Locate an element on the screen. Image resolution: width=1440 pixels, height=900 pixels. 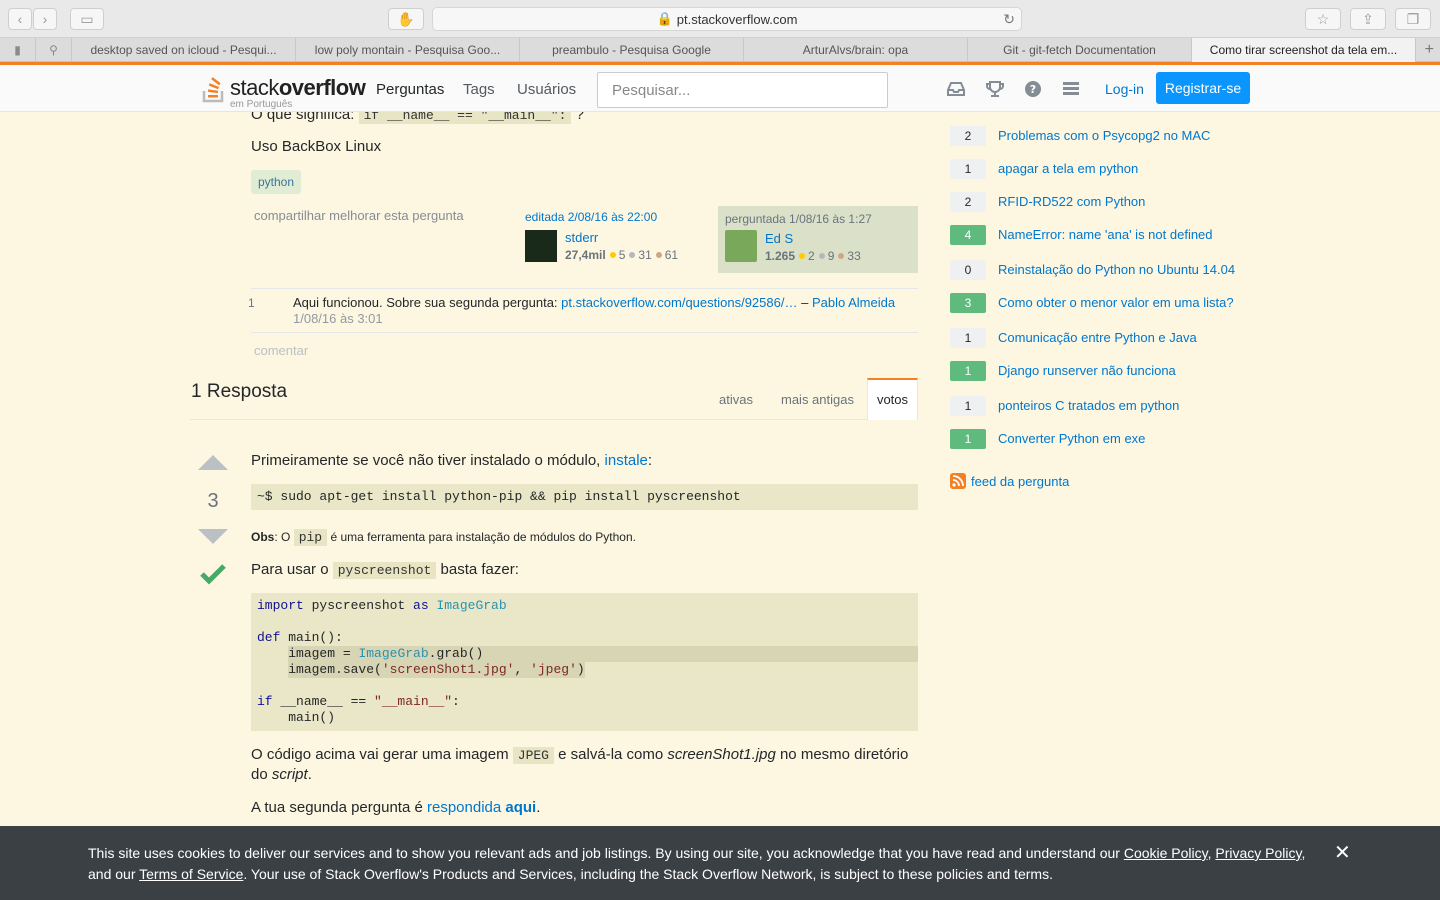
owner-reputation: 1.265 2 9 33 is located at coordinates (813, 256).